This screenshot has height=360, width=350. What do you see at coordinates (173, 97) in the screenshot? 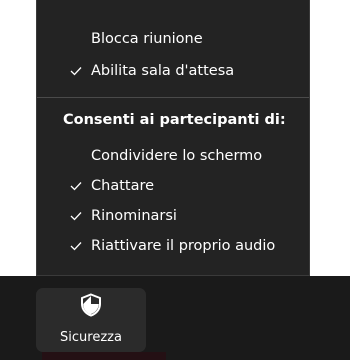
I see `menu-divider` at bounding box center [173, 97].